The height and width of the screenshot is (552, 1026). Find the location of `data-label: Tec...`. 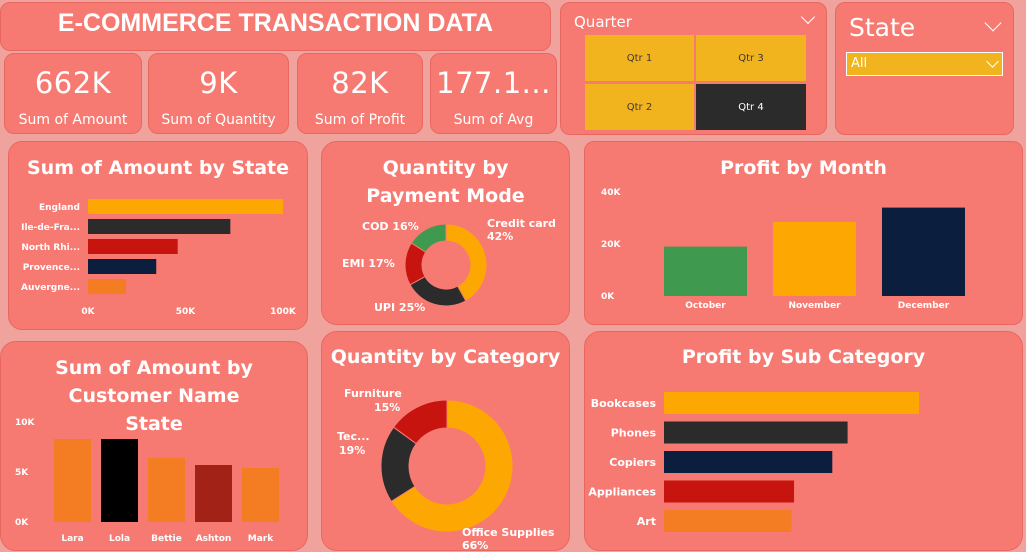

data-label: Tec... is located at coordinates (353, 436).